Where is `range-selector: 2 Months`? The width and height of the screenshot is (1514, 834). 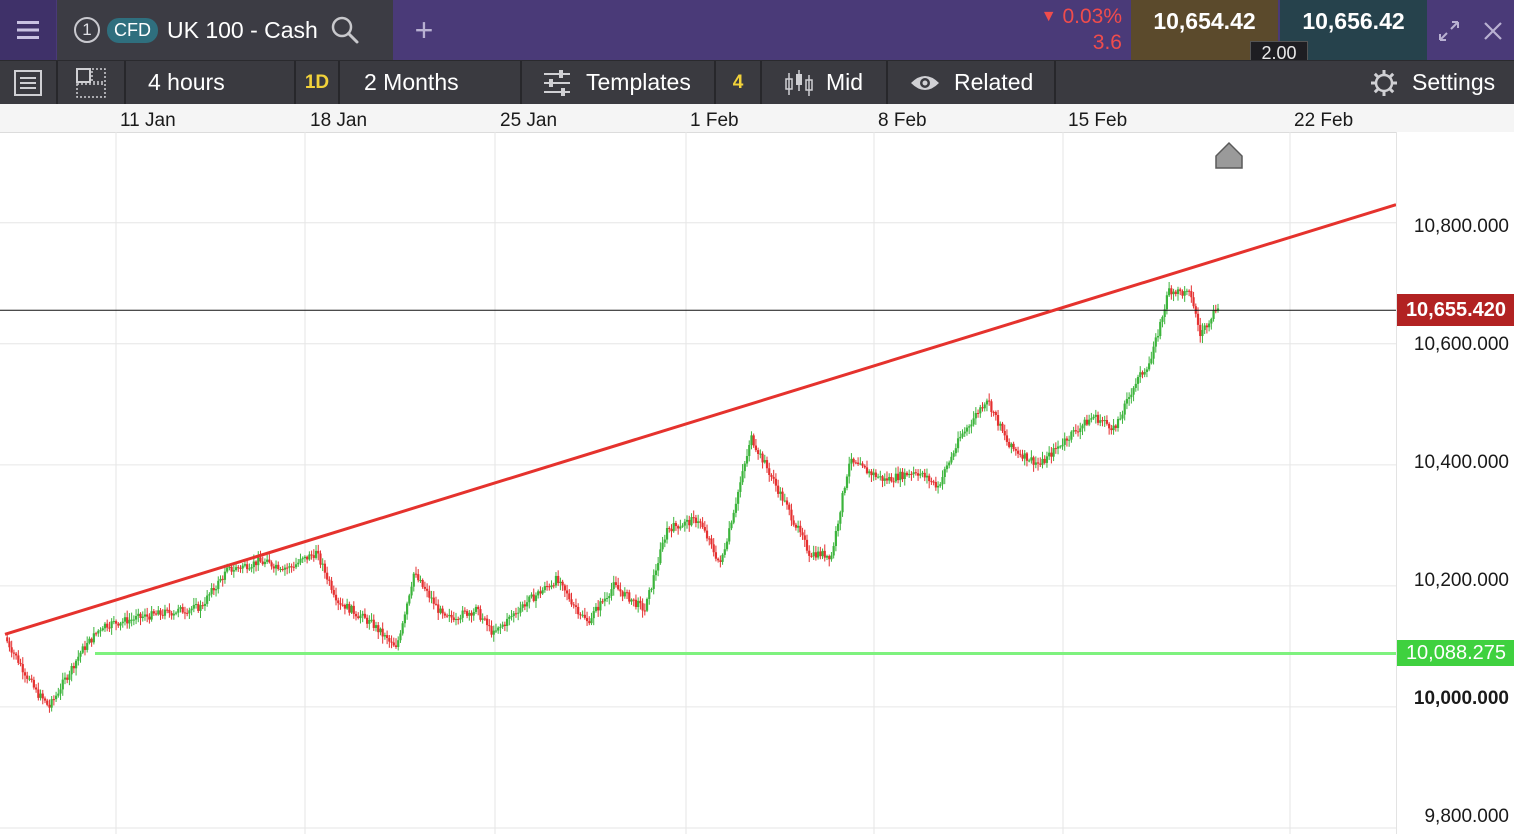
range-selector: 2 Months is located at coordinates (431, 82).